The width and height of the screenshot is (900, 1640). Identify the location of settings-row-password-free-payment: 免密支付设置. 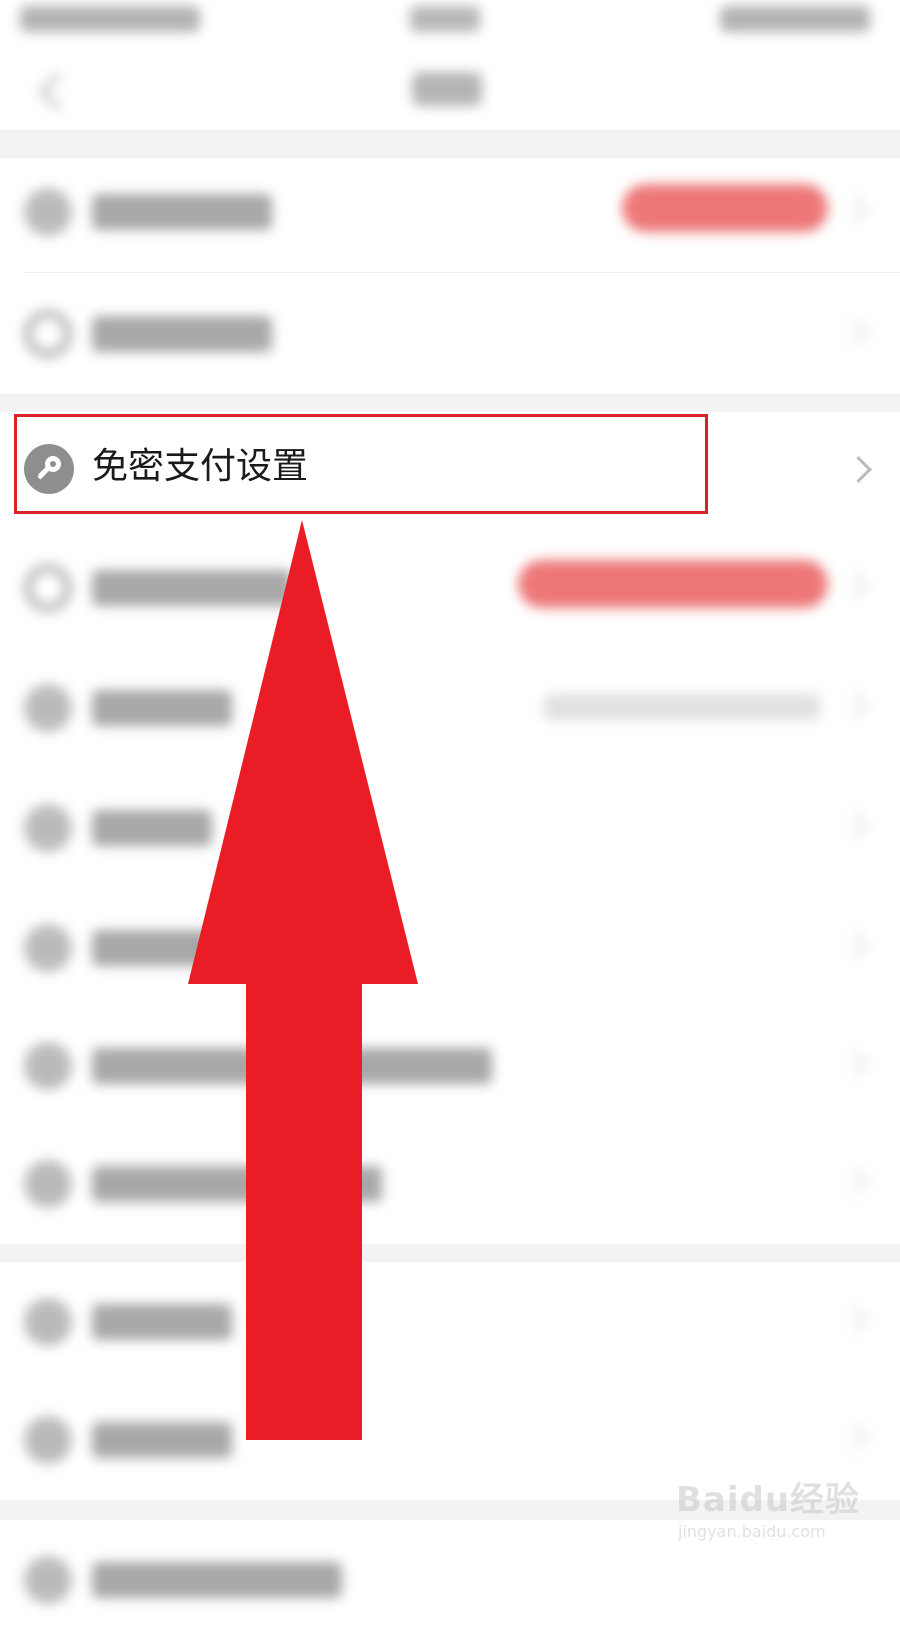
(450, 467).